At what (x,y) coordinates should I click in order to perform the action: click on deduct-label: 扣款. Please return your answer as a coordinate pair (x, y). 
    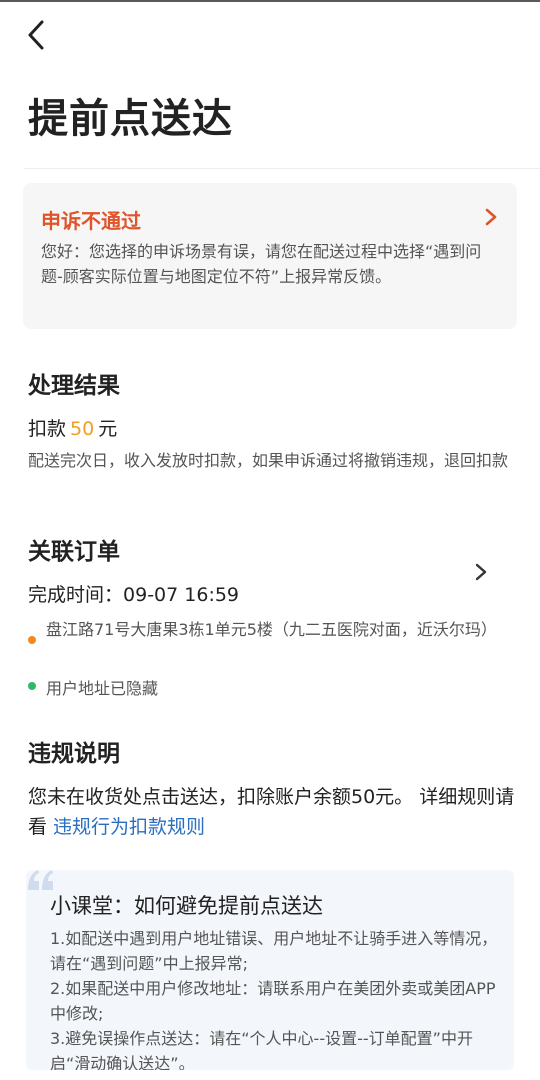
    Looking at the image, I should click on (47, 429).